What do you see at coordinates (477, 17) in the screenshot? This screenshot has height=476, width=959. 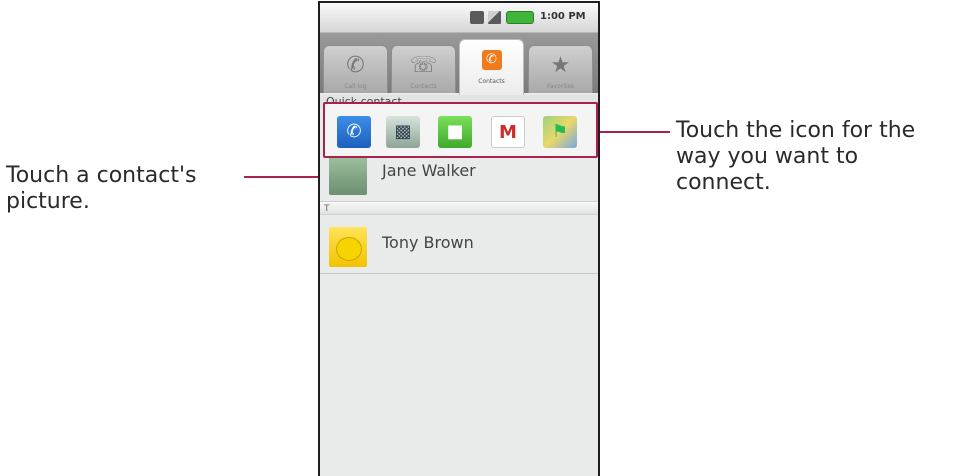 I see `notification-icon` at bounding box center [477, 17].